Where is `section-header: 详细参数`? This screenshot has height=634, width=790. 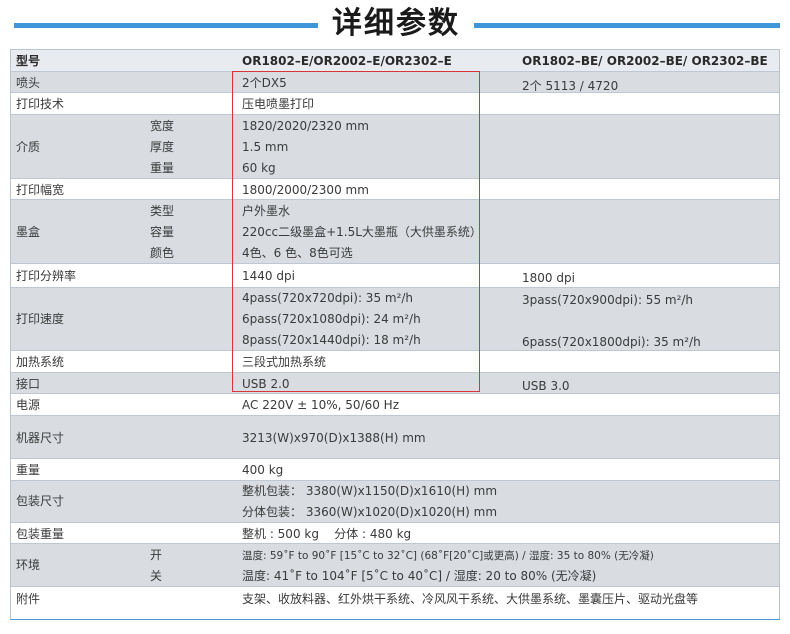 section-header: 详细参数 is located at coordinates (395, 24).